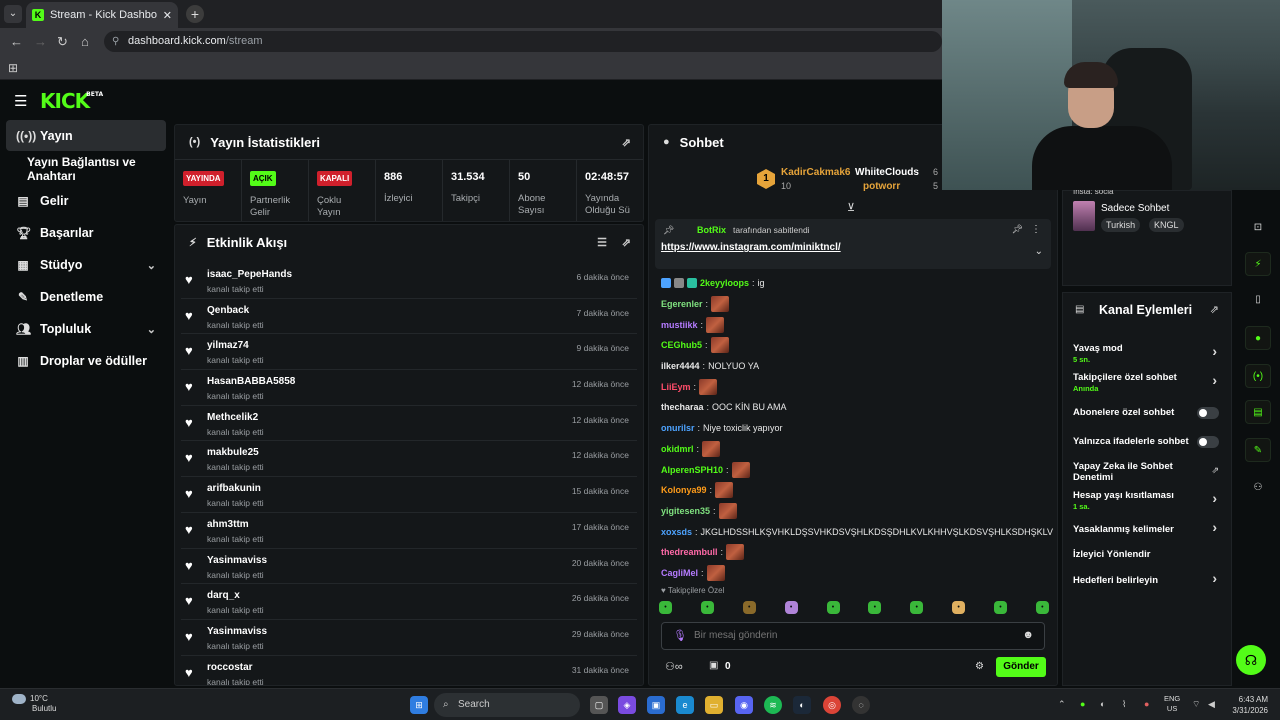 The image size is (1280, 720). I want to click on site-info-icon: ⚲, so click(115, 41).